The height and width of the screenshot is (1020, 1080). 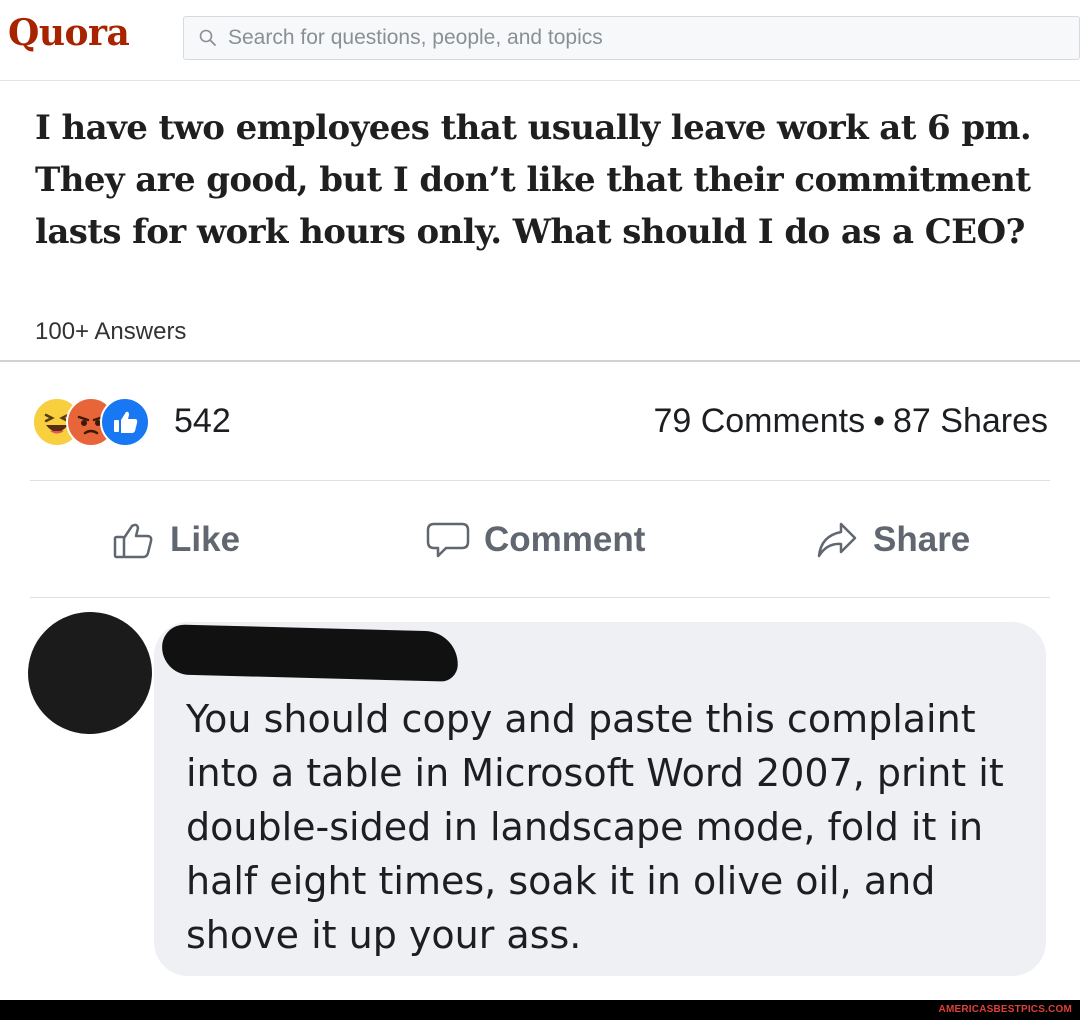 What do you see at coordinates (970, 421) in the screenshot?
I see `shares-count: 87 Shares` at bounding box center [970, 421].